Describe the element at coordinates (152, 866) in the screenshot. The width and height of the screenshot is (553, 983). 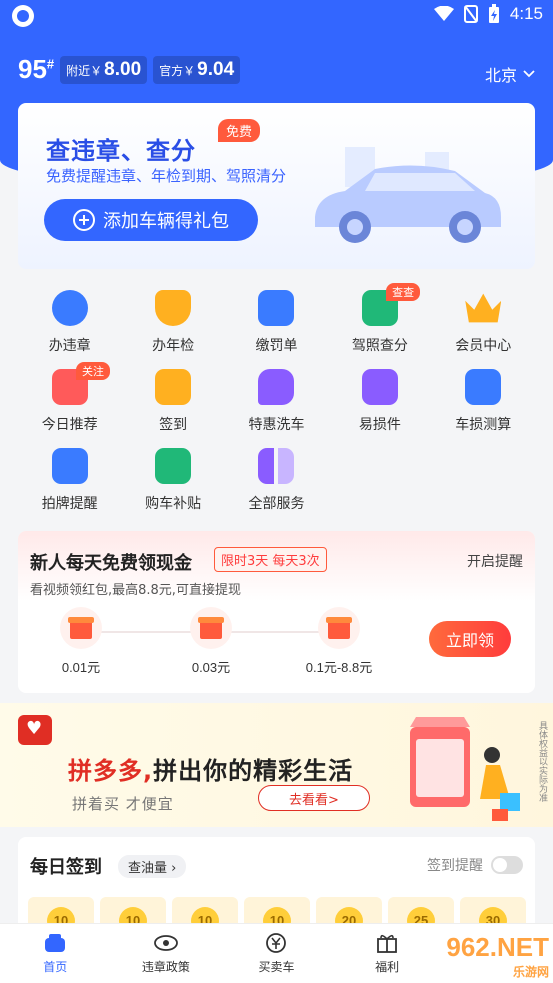
I see `check-fuel-link: 查油量 ›` at that location.